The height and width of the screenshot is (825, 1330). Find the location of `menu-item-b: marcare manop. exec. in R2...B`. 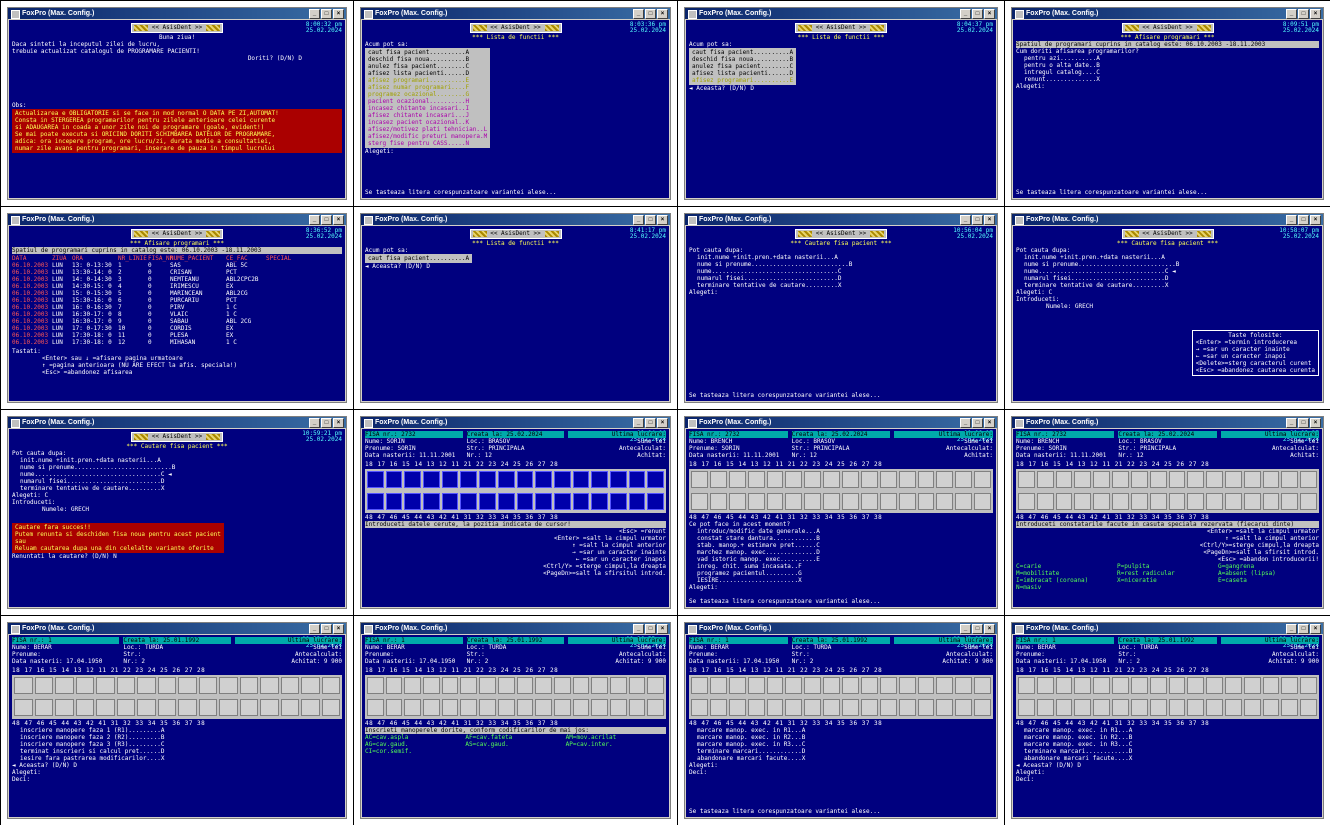

menu-item-b: marcare manop. exec. in R2...B is located at coordinates (845, 737).